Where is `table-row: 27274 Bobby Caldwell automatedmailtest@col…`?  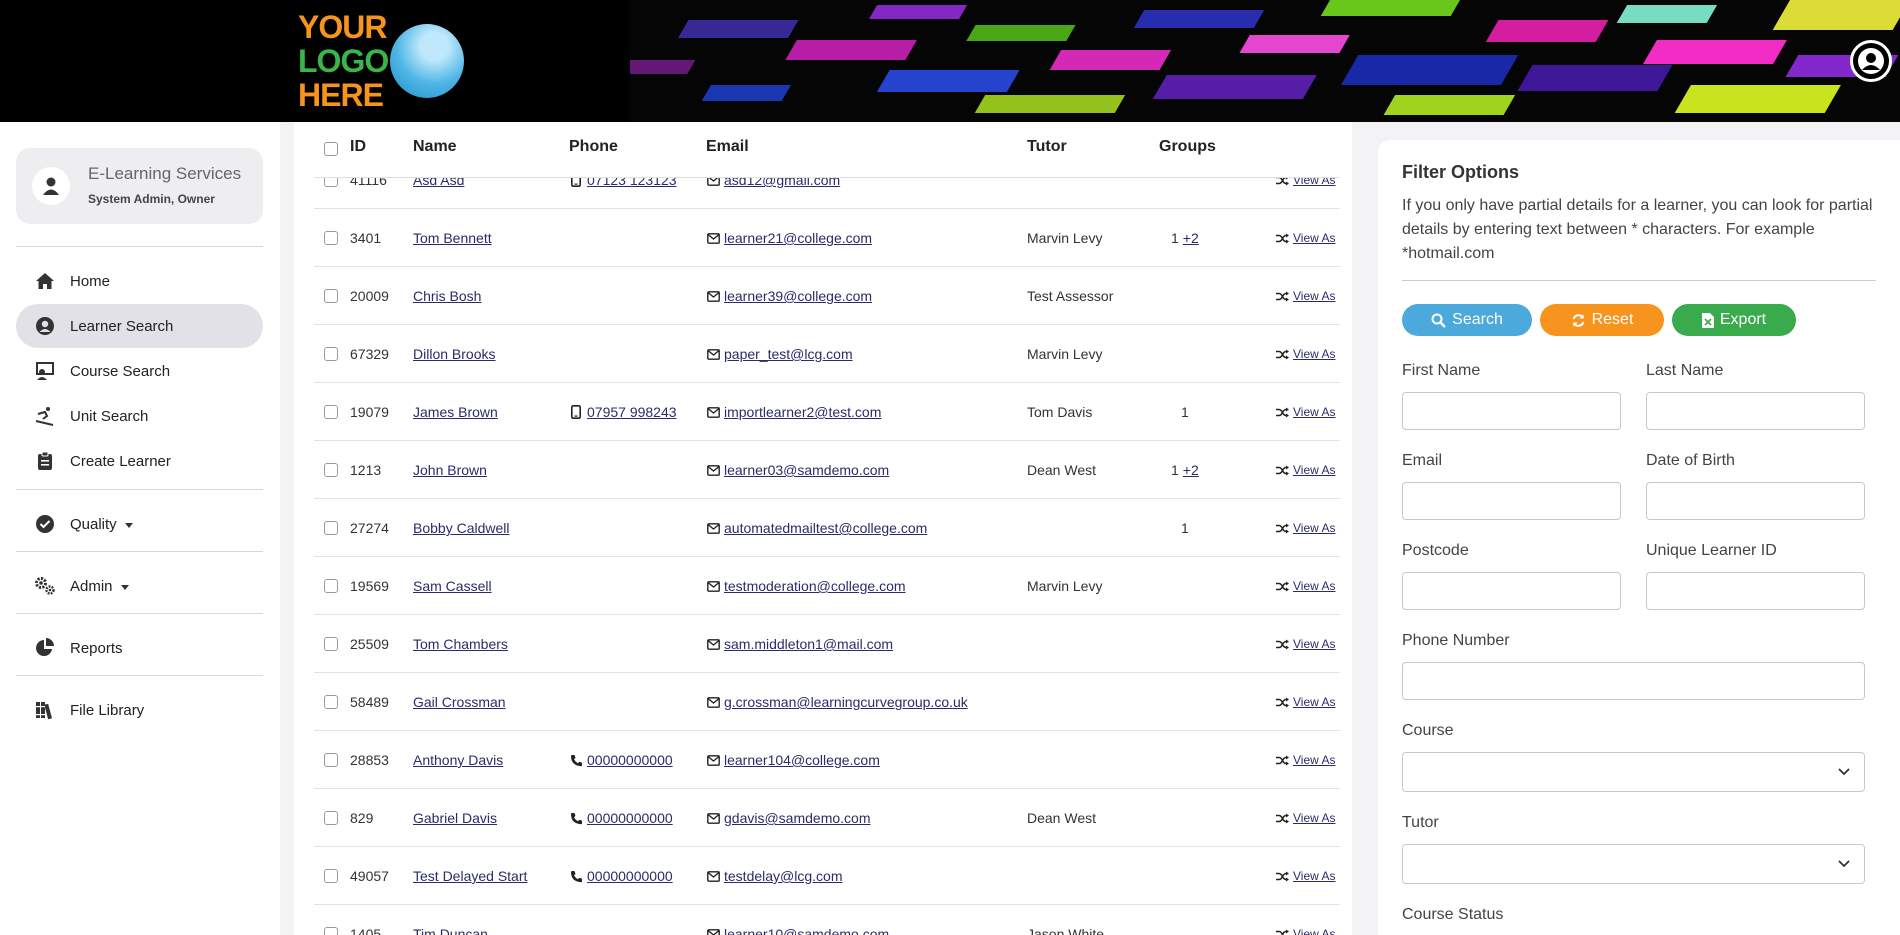 table-row: 27274 Bobby Caldwell automatedmailtest@col… is located at coordinates (827, 528).